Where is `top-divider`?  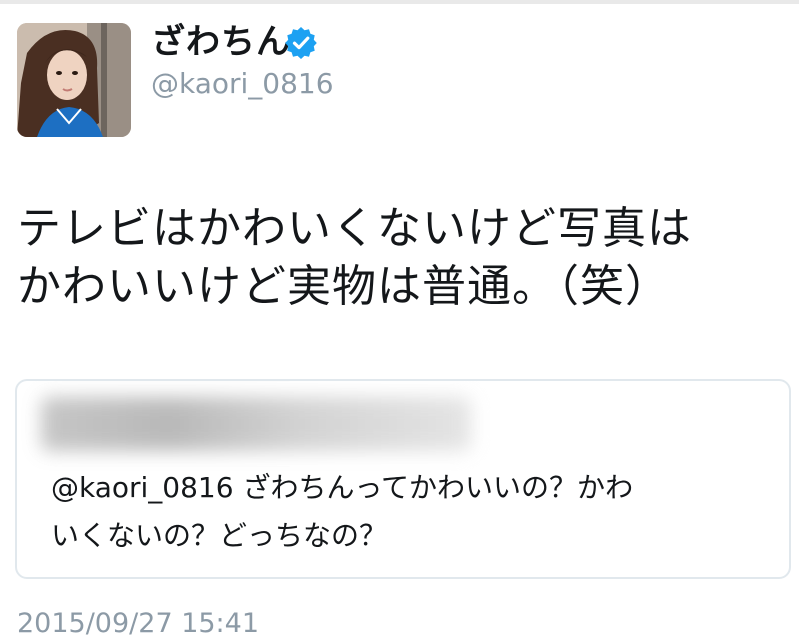 top-divider is located at coordinates (399, 2).